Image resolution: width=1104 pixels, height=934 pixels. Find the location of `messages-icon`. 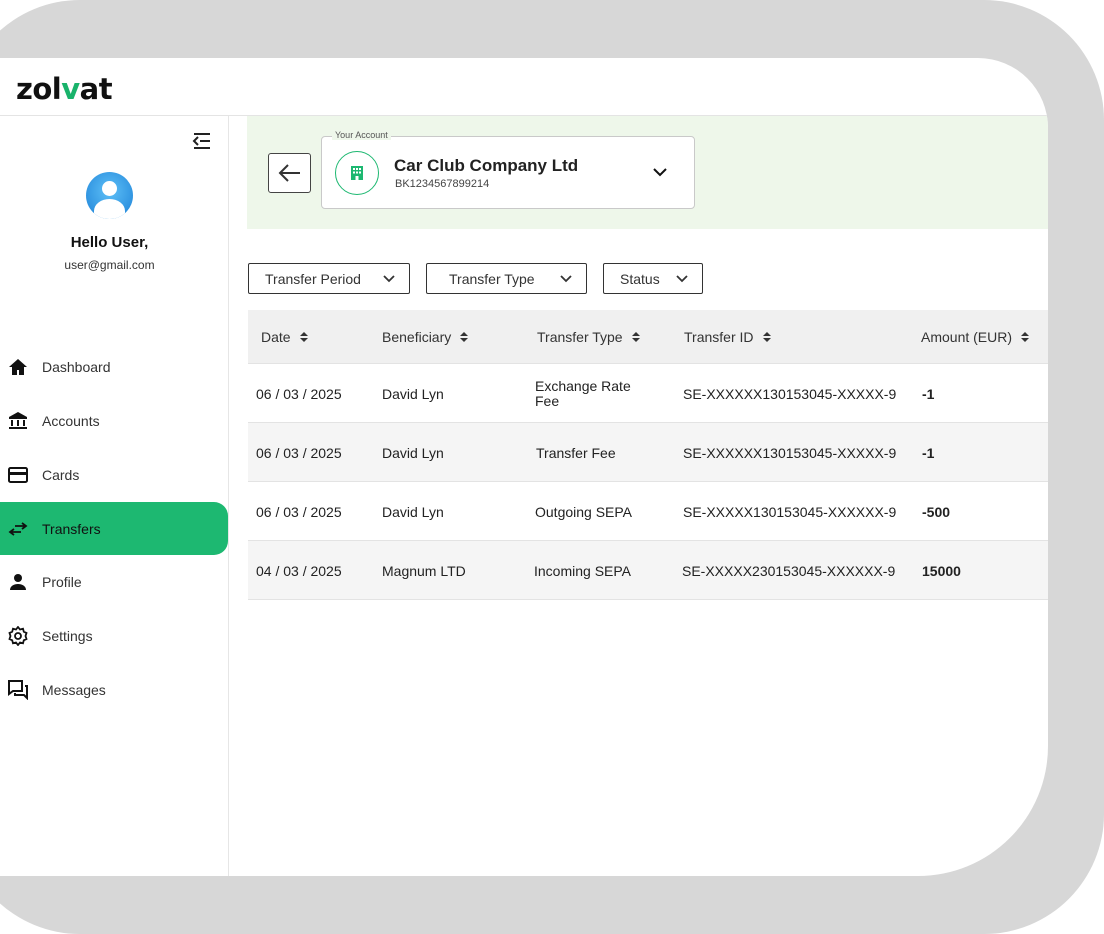

messages-icon is located at coordinates (18, 690).